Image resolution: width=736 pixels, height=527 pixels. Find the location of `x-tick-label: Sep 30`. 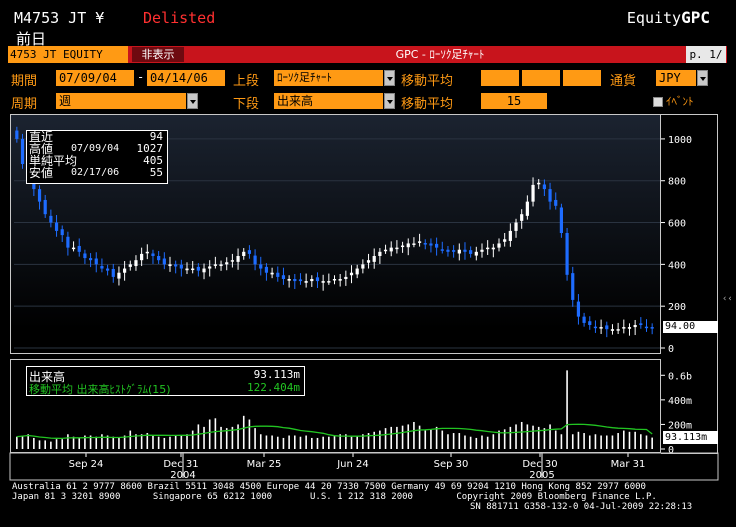

x-tick-label: Sep 30 is located at coordinates (451, 464).